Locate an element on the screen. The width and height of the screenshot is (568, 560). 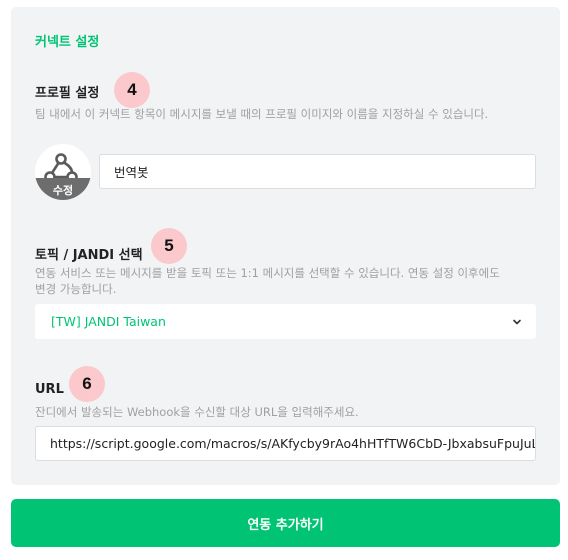
section-title: 커넥트 설정 is located at coordinates (67, 42).